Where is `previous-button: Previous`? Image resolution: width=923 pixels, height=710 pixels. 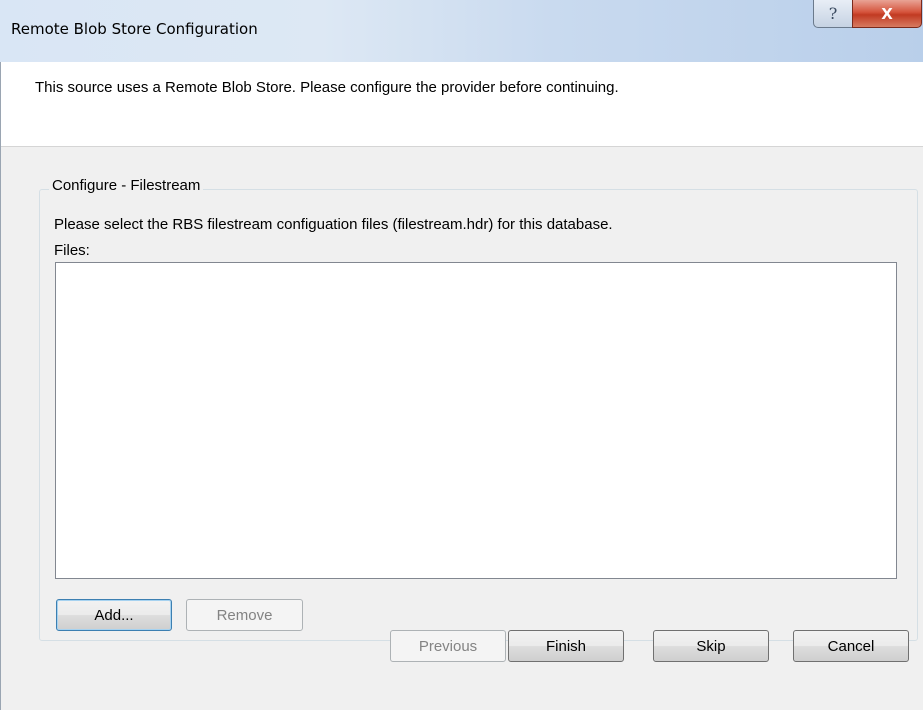 previous-button: Previous is located at coordinates (448, 646).